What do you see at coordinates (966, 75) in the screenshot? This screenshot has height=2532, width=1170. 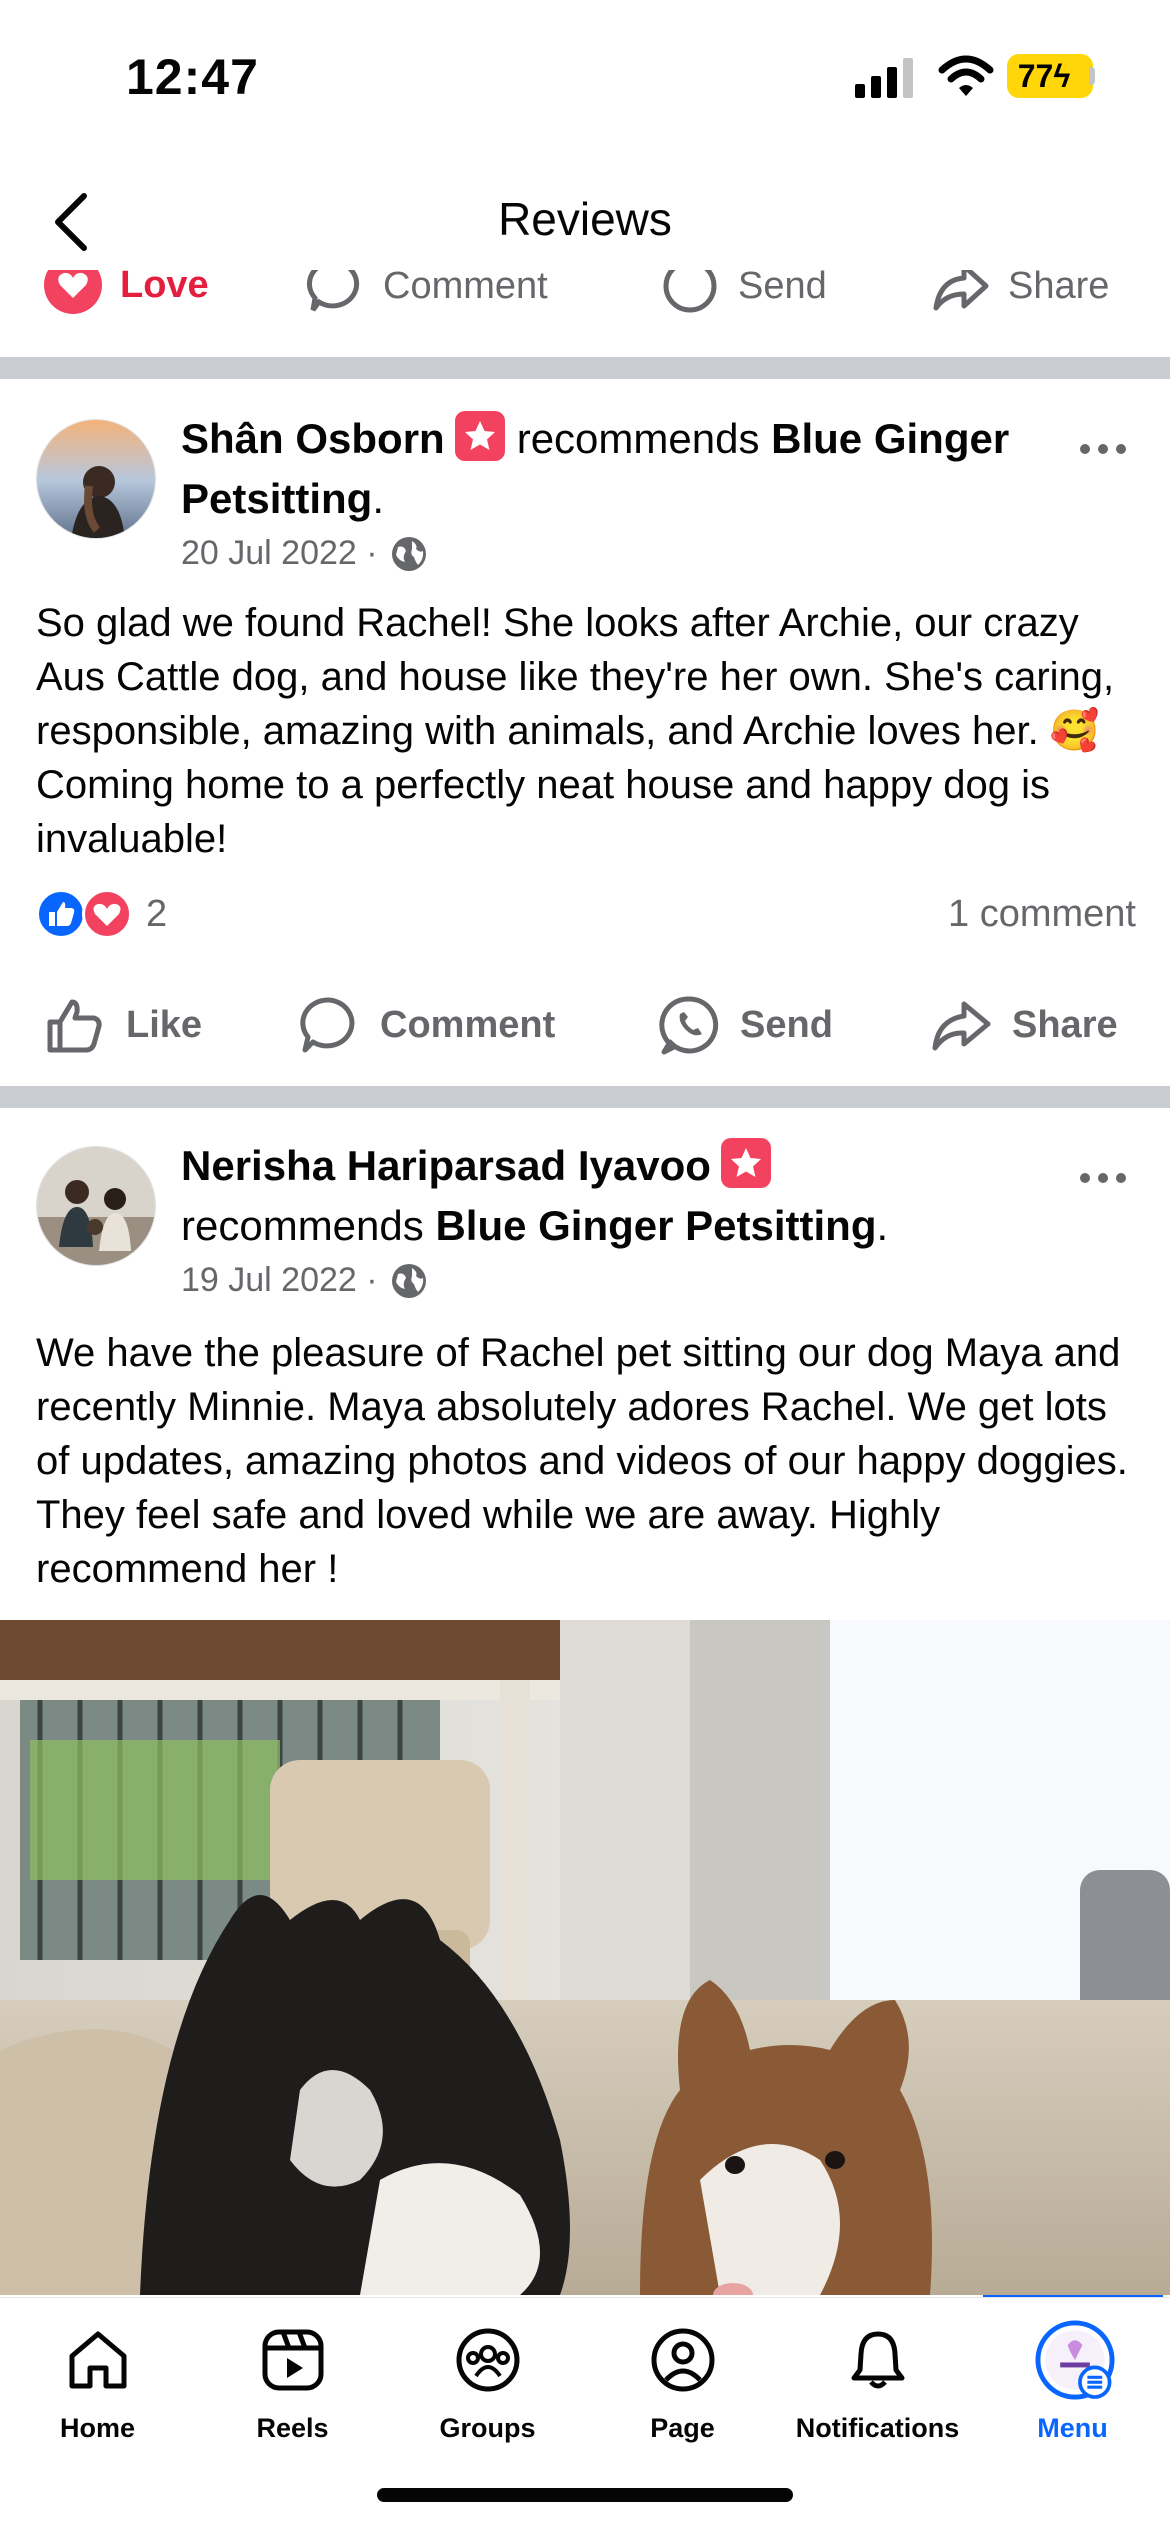 I see `wifi-icon` at bounding box center [966, 75].